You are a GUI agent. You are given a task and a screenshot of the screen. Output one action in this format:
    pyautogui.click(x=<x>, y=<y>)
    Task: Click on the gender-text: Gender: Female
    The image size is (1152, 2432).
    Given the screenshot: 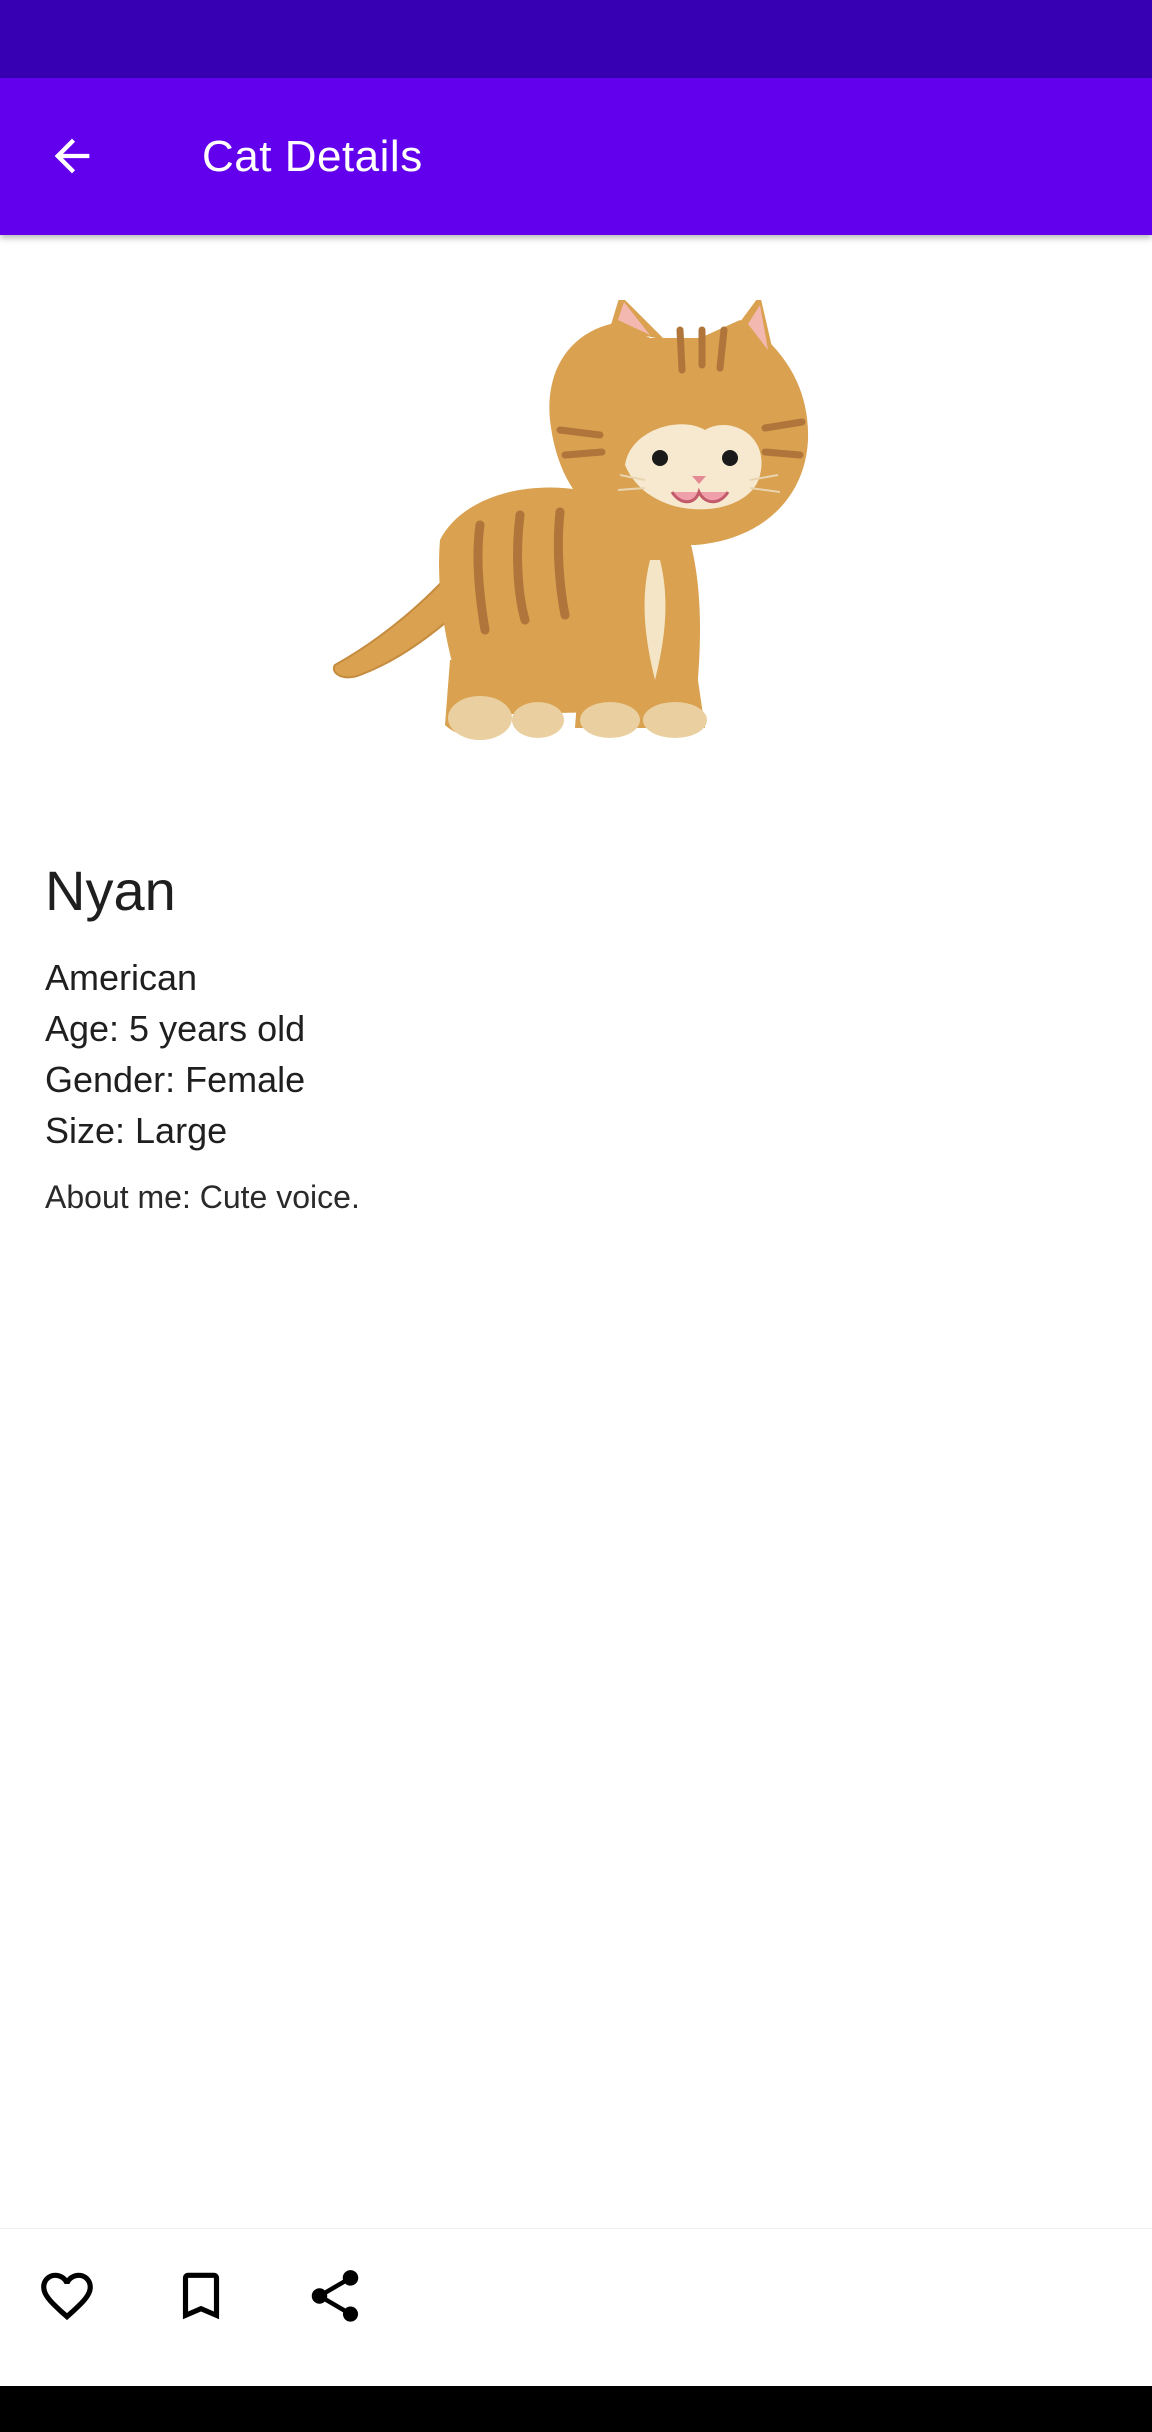 What is the action you would take?
    pyautogui.click(x=175, y=1079)
    